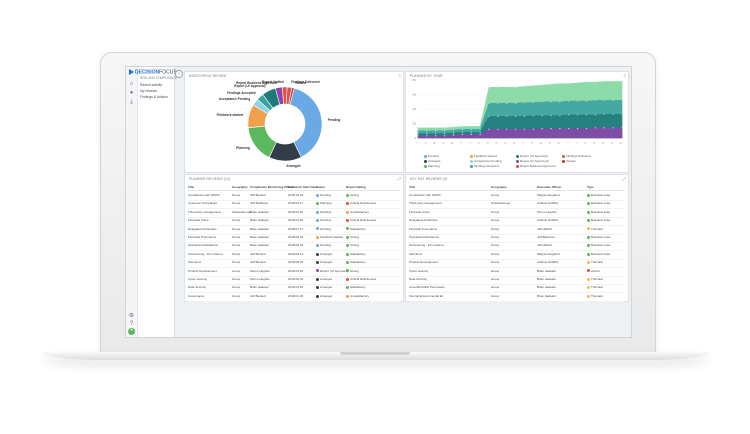 This screenshot has width=750, height=434. Describe the element at coordinates (131, 324) in the screenshot. I see `help-icon: ?` at that location.